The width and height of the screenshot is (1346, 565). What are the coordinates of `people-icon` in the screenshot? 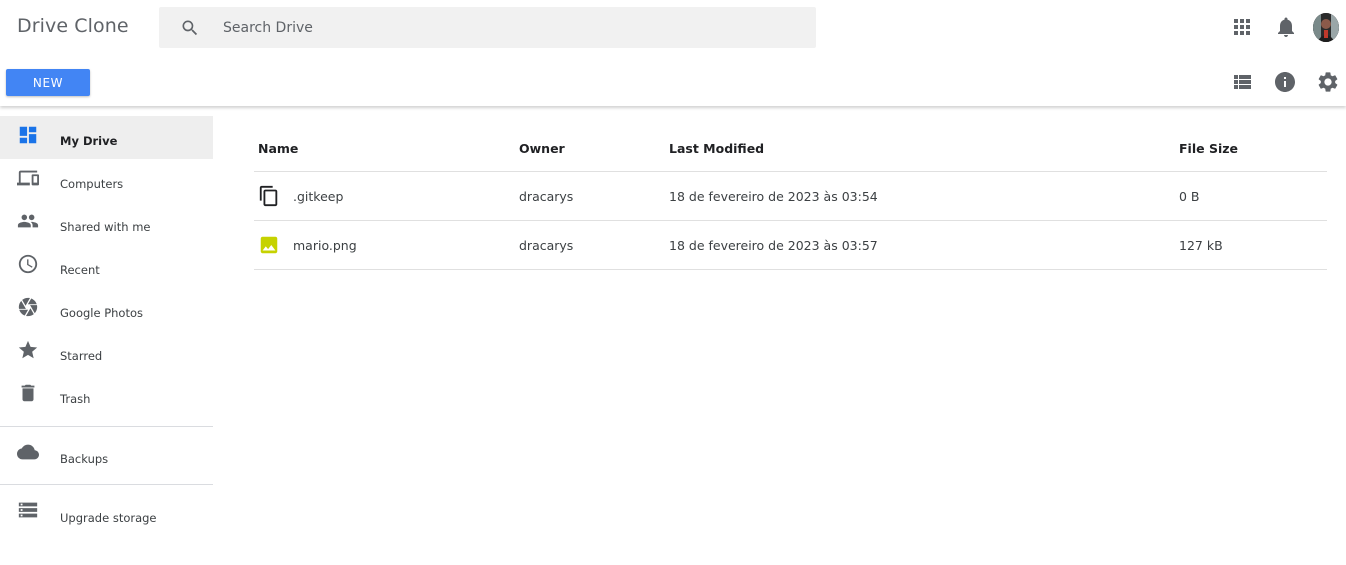 It's located at (28, 221).